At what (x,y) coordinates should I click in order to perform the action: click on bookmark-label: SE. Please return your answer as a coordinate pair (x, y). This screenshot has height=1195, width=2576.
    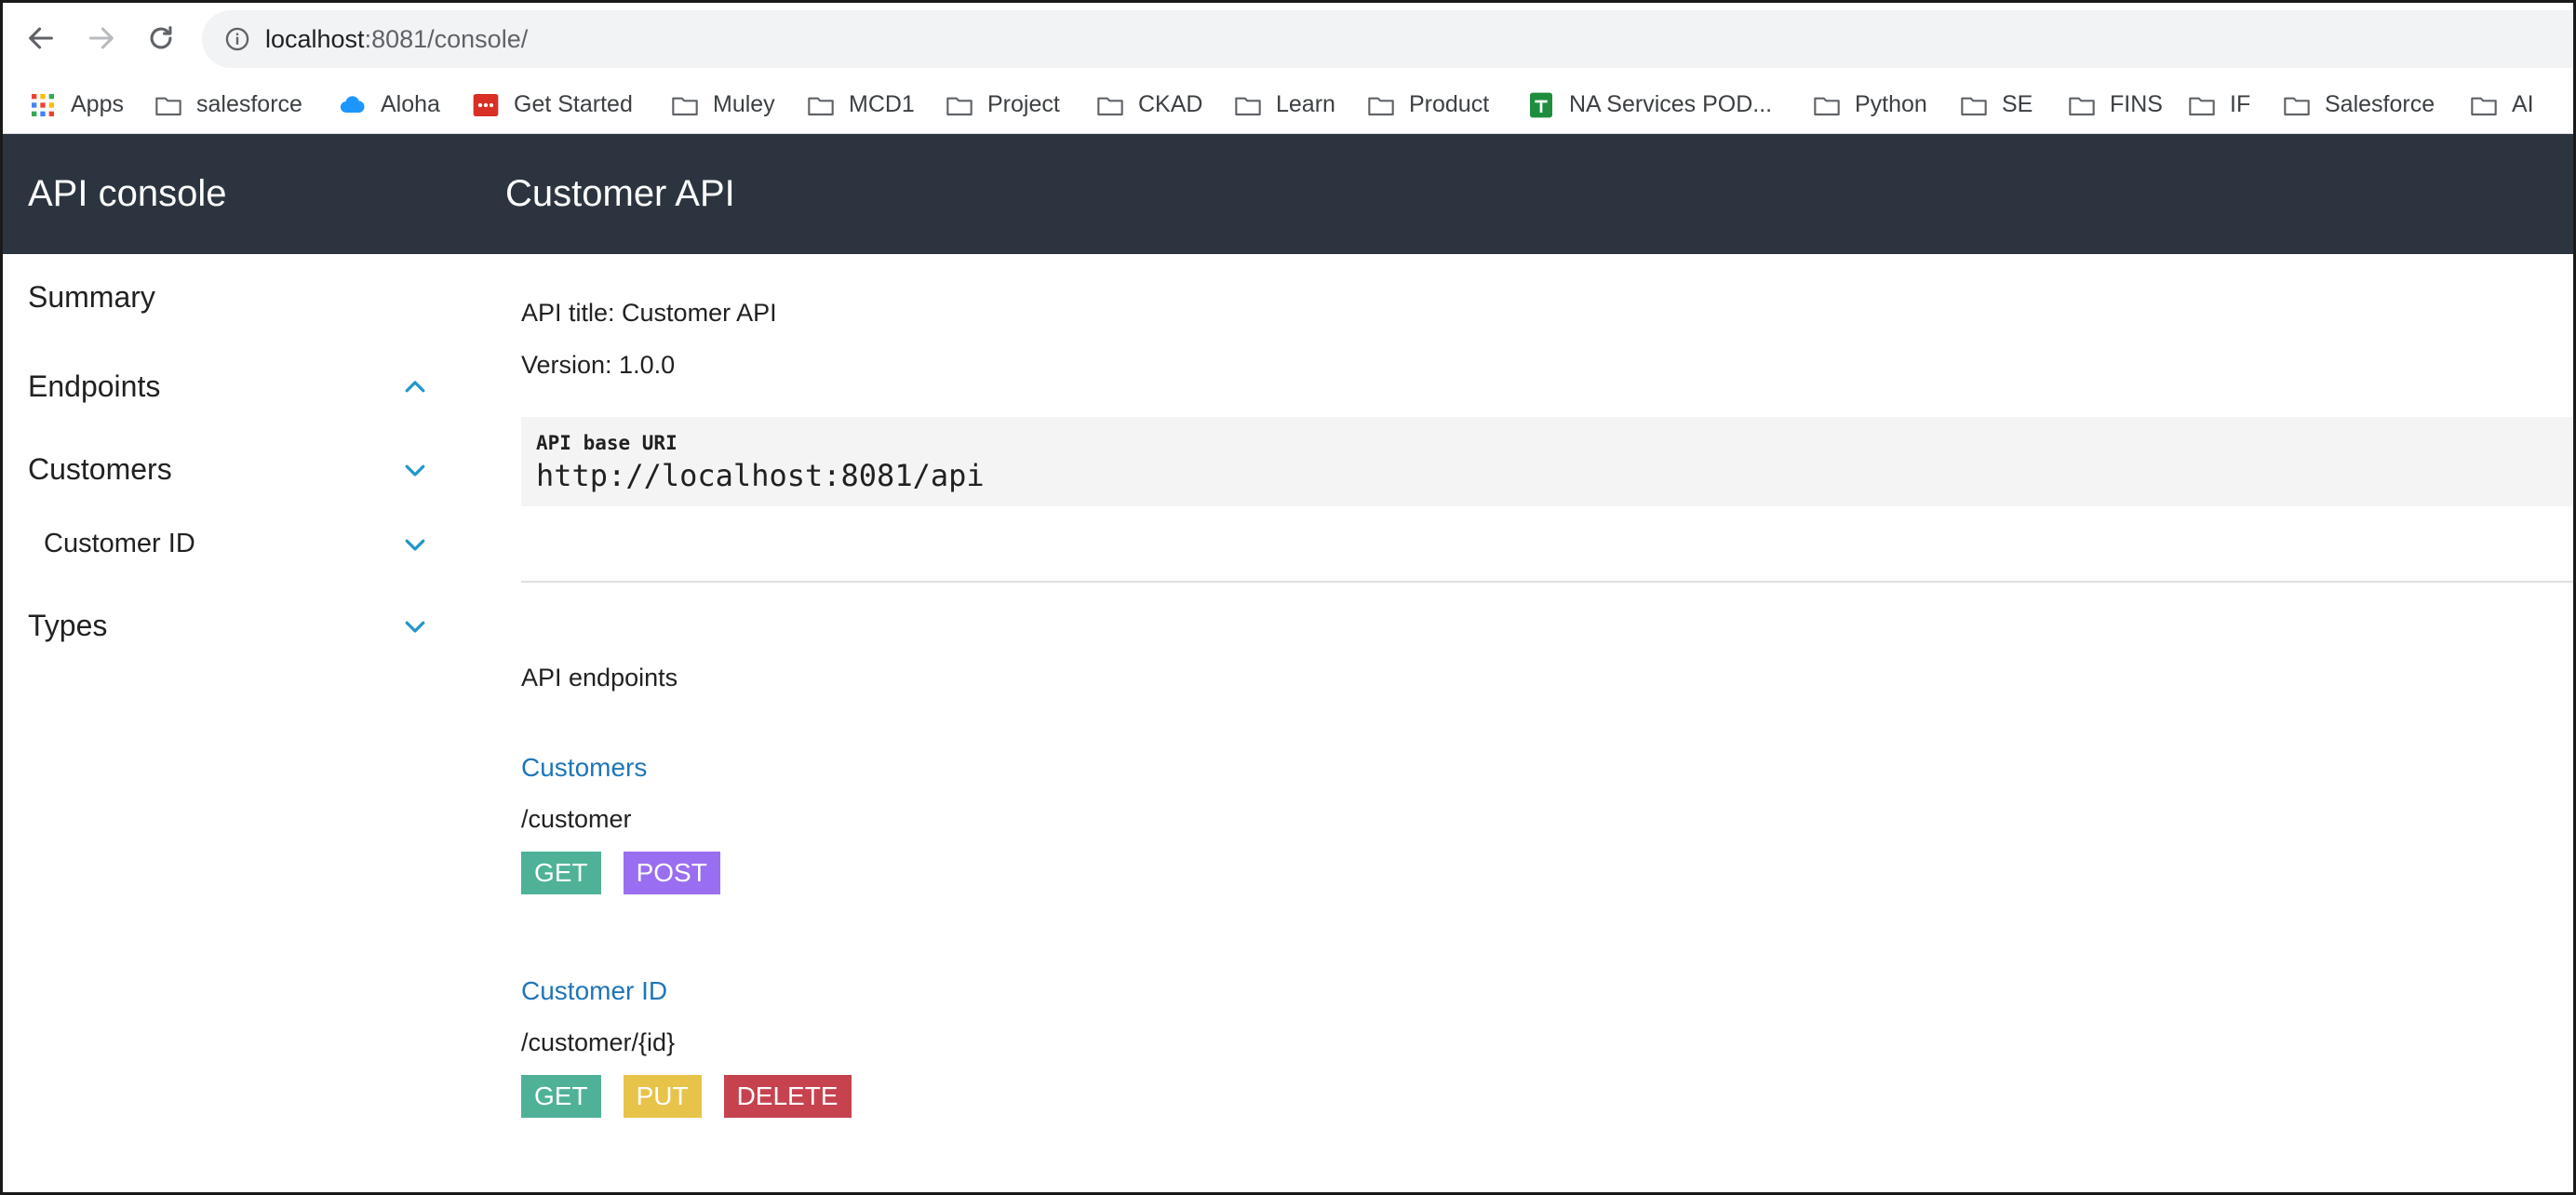
    Looking at the image, I should click on (2017, 104).